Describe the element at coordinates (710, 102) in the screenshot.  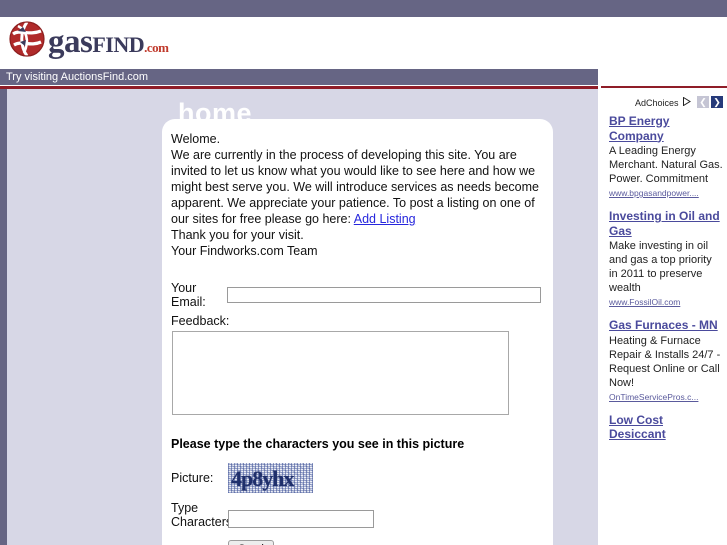
I see `ad-nav-arrows: ❮ ❯` at that location.